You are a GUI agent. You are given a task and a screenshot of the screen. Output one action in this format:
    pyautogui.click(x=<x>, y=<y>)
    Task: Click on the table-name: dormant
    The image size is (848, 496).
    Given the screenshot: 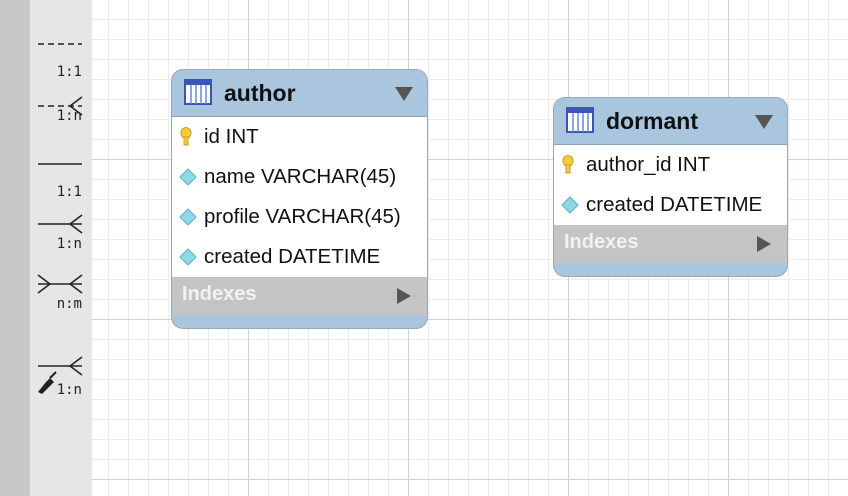 What is the action you would take?
    pyautogui.click(x=652, y=121)
    